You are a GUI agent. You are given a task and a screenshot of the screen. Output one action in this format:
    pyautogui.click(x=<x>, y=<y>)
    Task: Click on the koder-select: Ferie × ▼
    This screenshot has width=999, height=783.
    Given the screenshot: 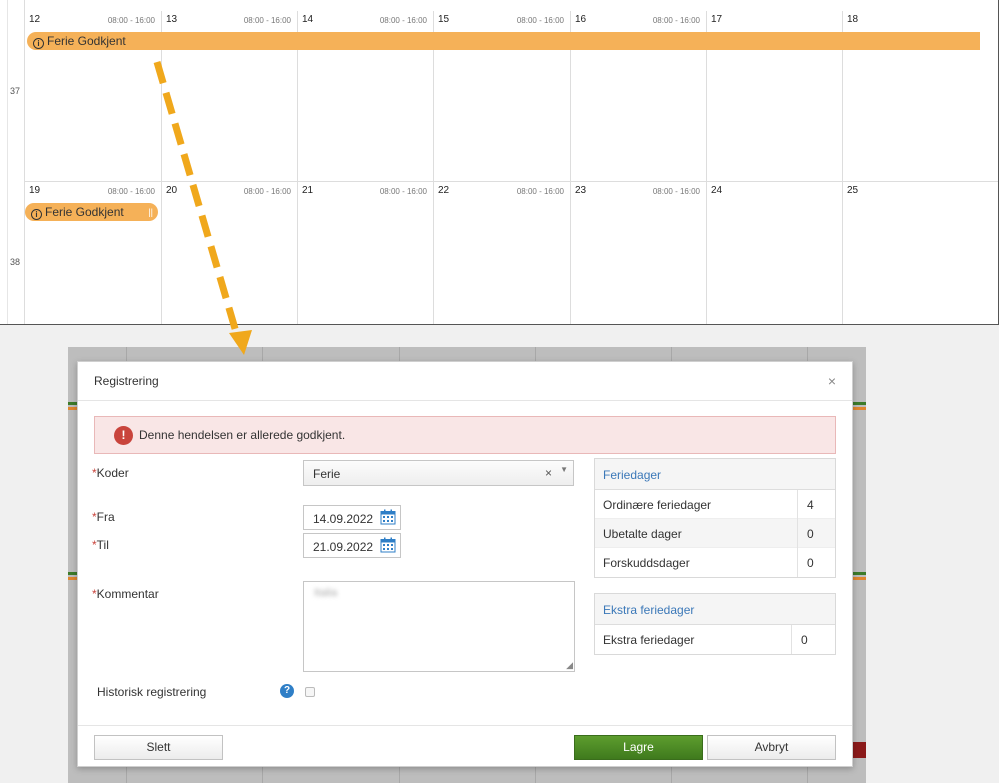 What is the action you would take?
    pyautogui.click(x=438, y=473)
    